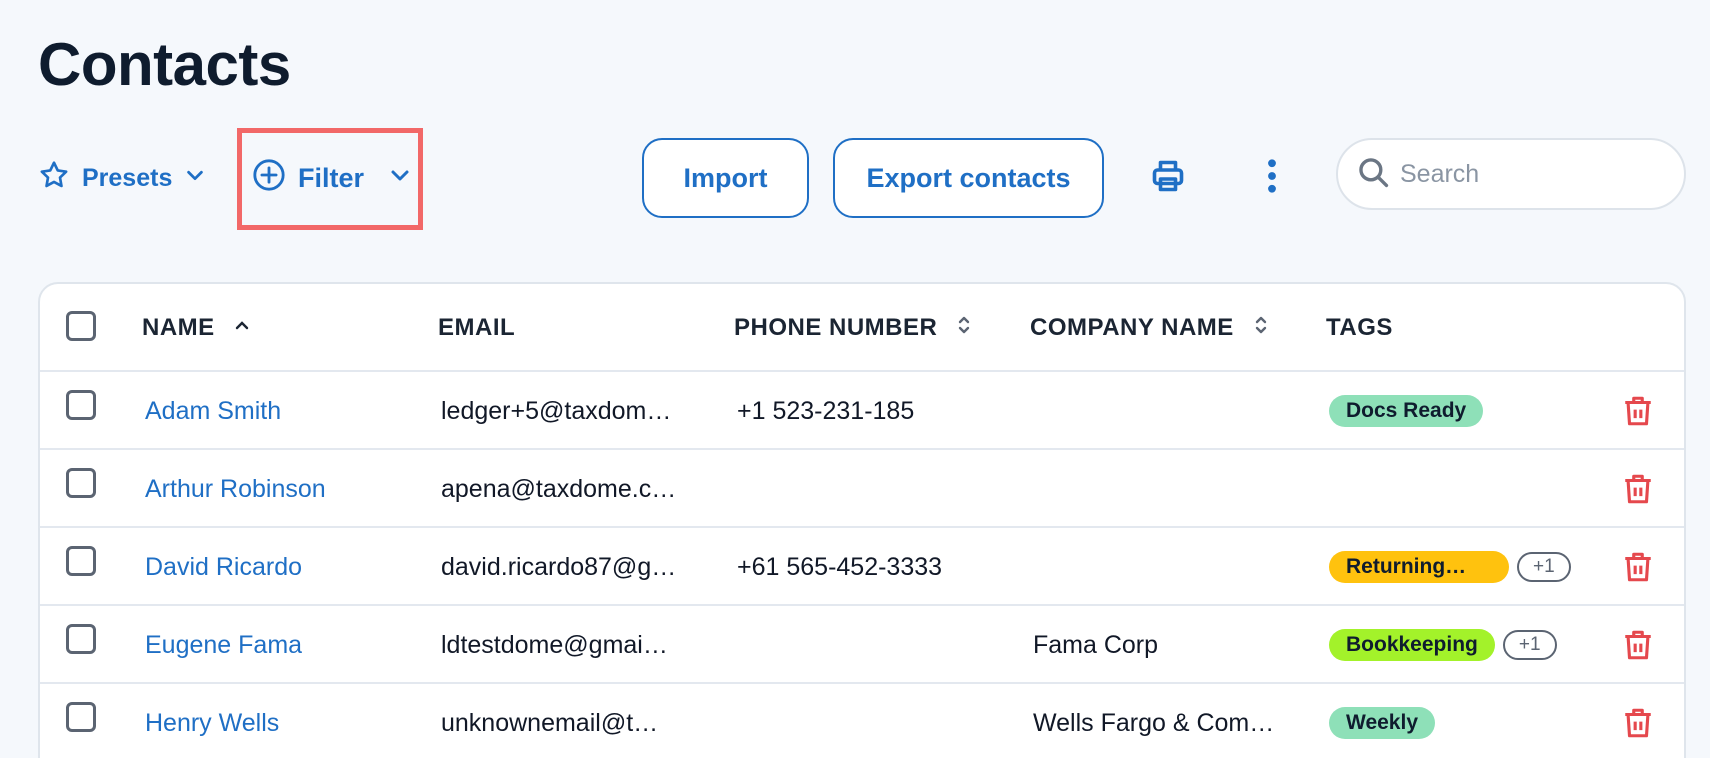  What do you see at coordinates (54, 178) in the screenshot?
I see `star-icon` at bounding box center [54, 178].